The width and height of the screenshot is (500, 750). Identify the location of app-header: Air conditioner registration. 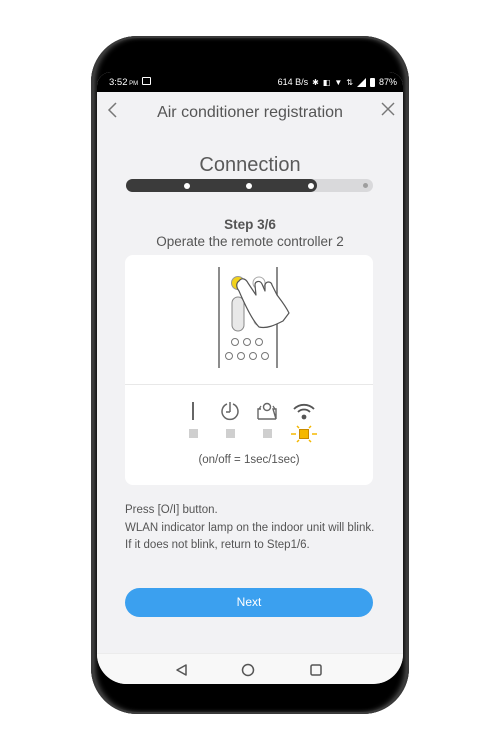
(250, 112).